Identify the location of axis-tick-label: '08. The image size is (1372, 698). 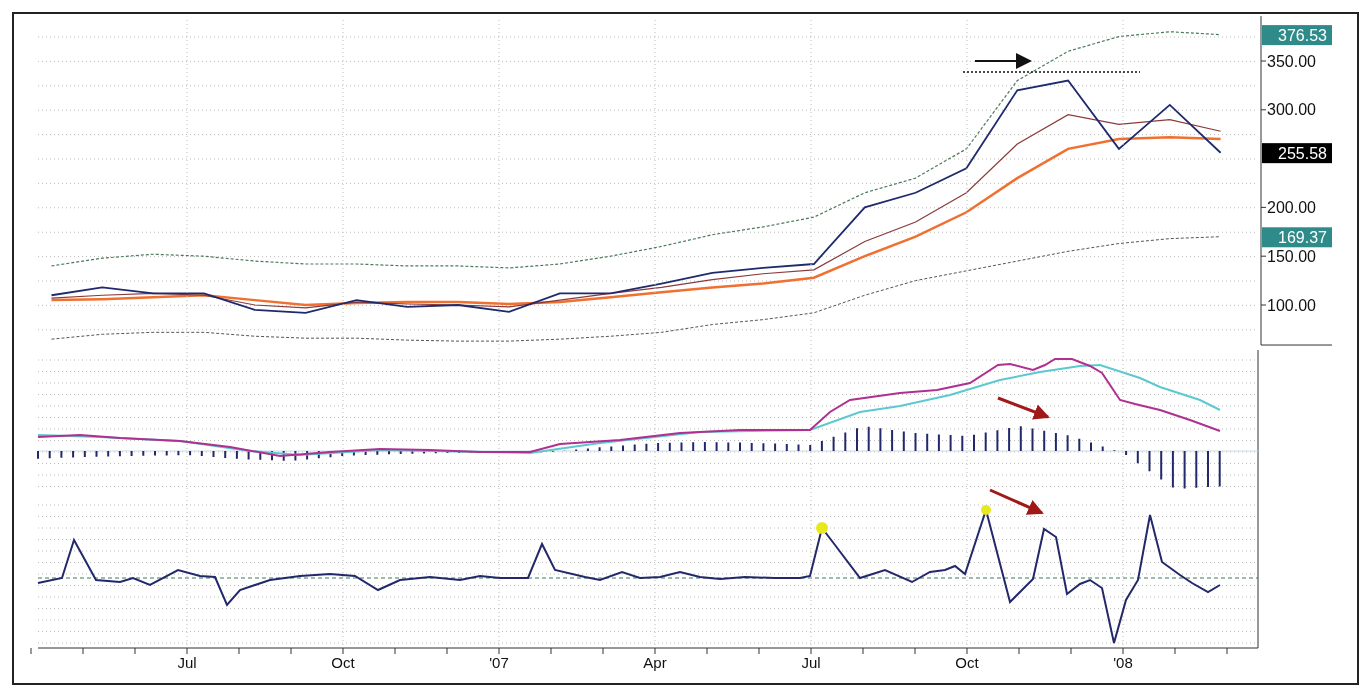
(1123, 662).